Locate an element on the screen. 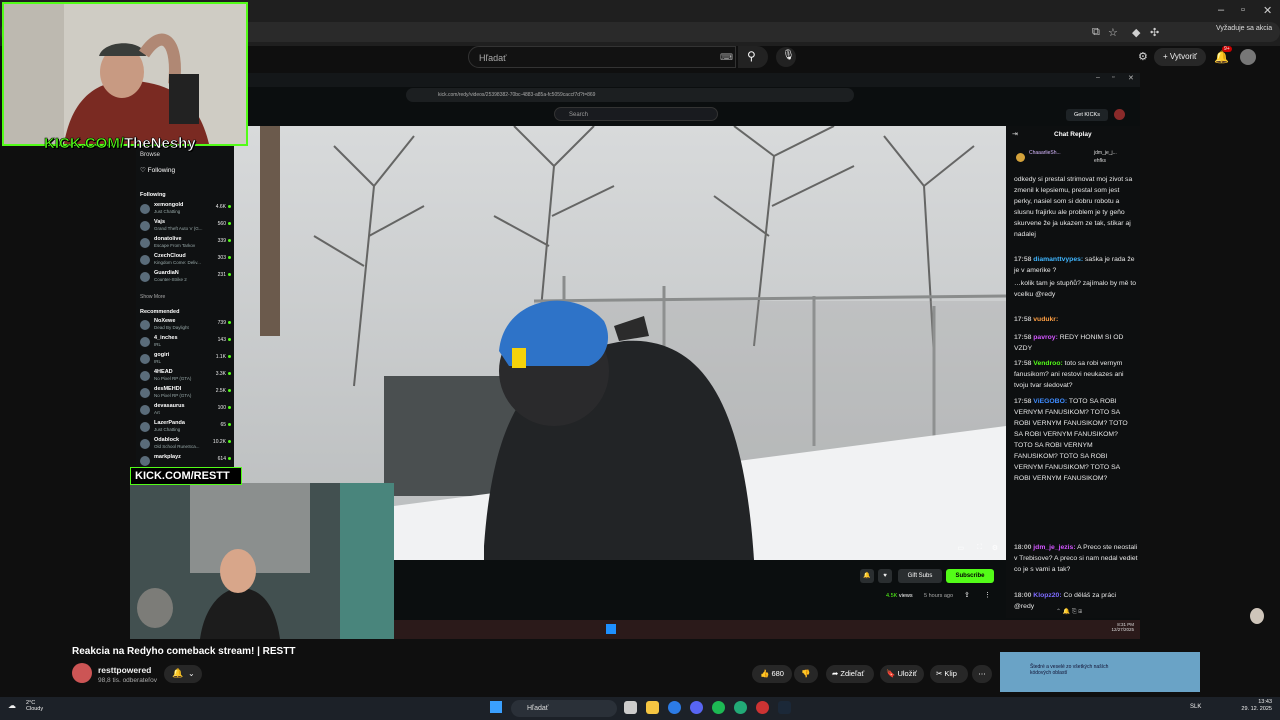 The height and width of the screenshot is (720, 1280). browser2-icon is located at coordinates (740, 707).